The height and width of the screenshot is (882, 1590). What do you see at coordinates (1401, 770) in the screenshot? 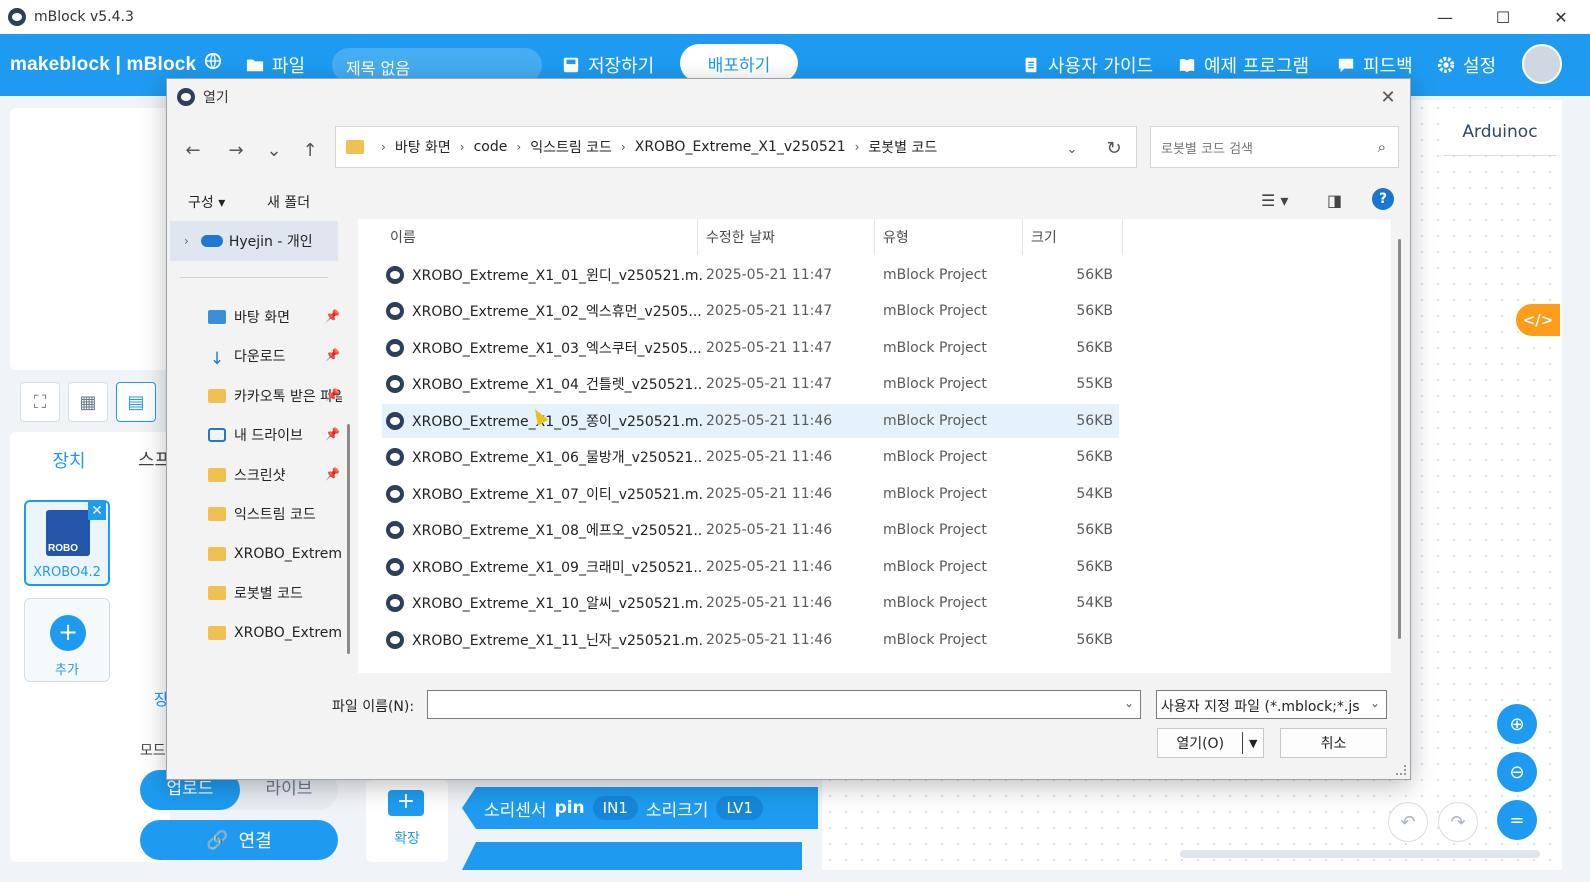
I see `resize-grip-icon` at bounding box center [1401, 770].